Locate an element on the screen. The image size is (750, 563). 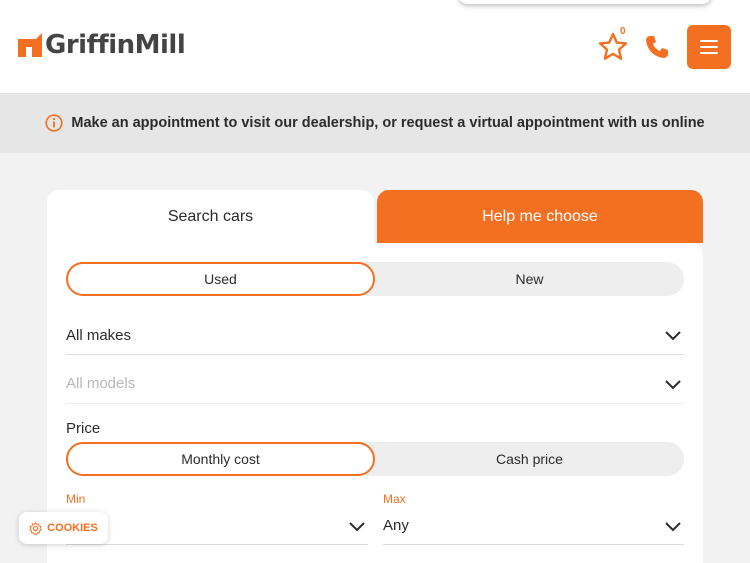
condition-new-option: New is located at coordinates (529, 279).